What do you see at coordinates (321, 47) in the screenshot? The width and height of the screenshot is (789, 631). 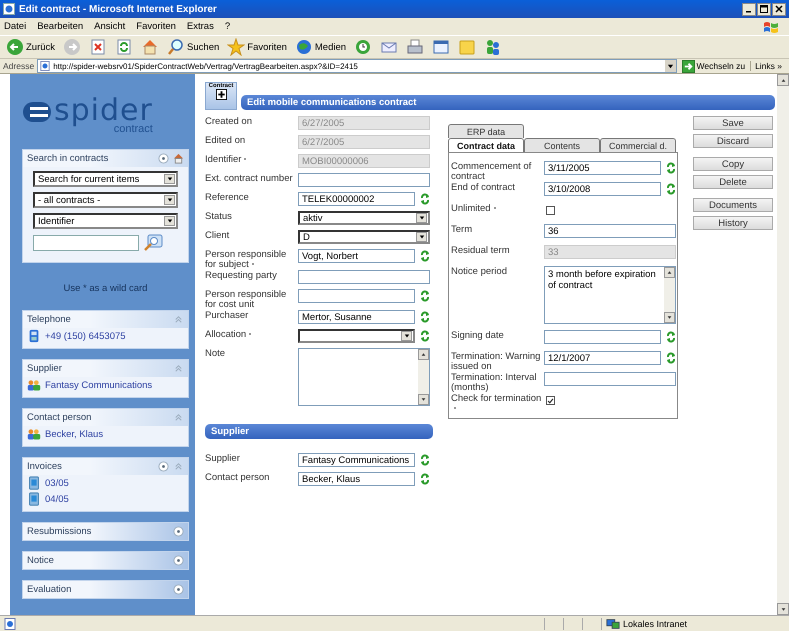 I see `media-button: Medien` at bounding box center [321, 47].